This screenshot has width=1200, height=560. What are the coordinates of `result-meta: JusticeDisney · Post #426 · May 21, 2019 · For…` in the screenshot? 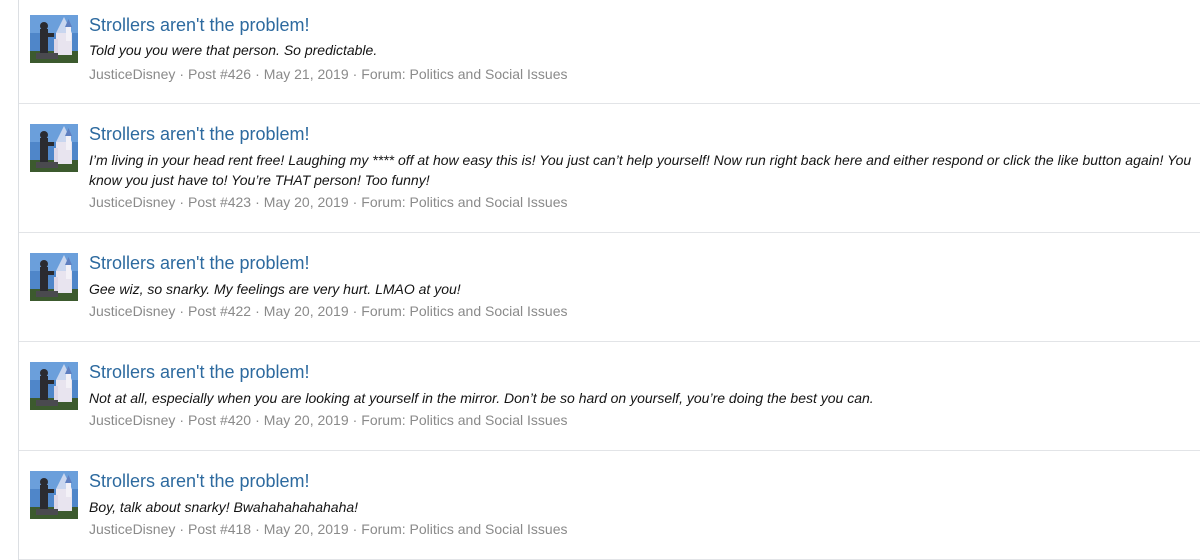 It's located at (328, 74).